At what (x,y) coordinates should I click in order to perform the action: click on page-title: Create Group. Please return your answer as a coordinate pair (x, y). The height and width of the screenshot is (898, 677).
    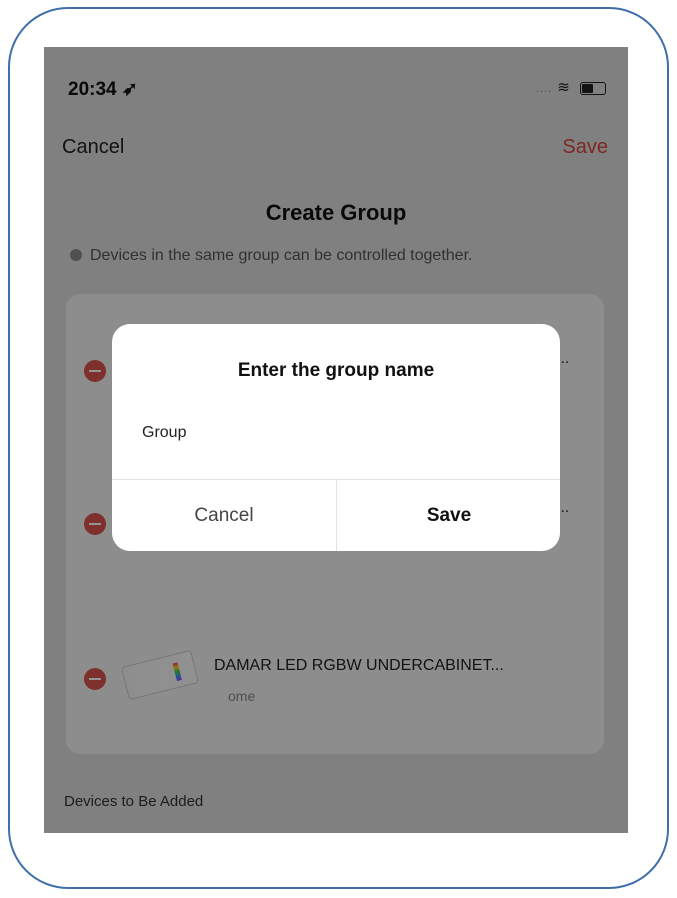
    Looking at the image, I should click on (336, 212).